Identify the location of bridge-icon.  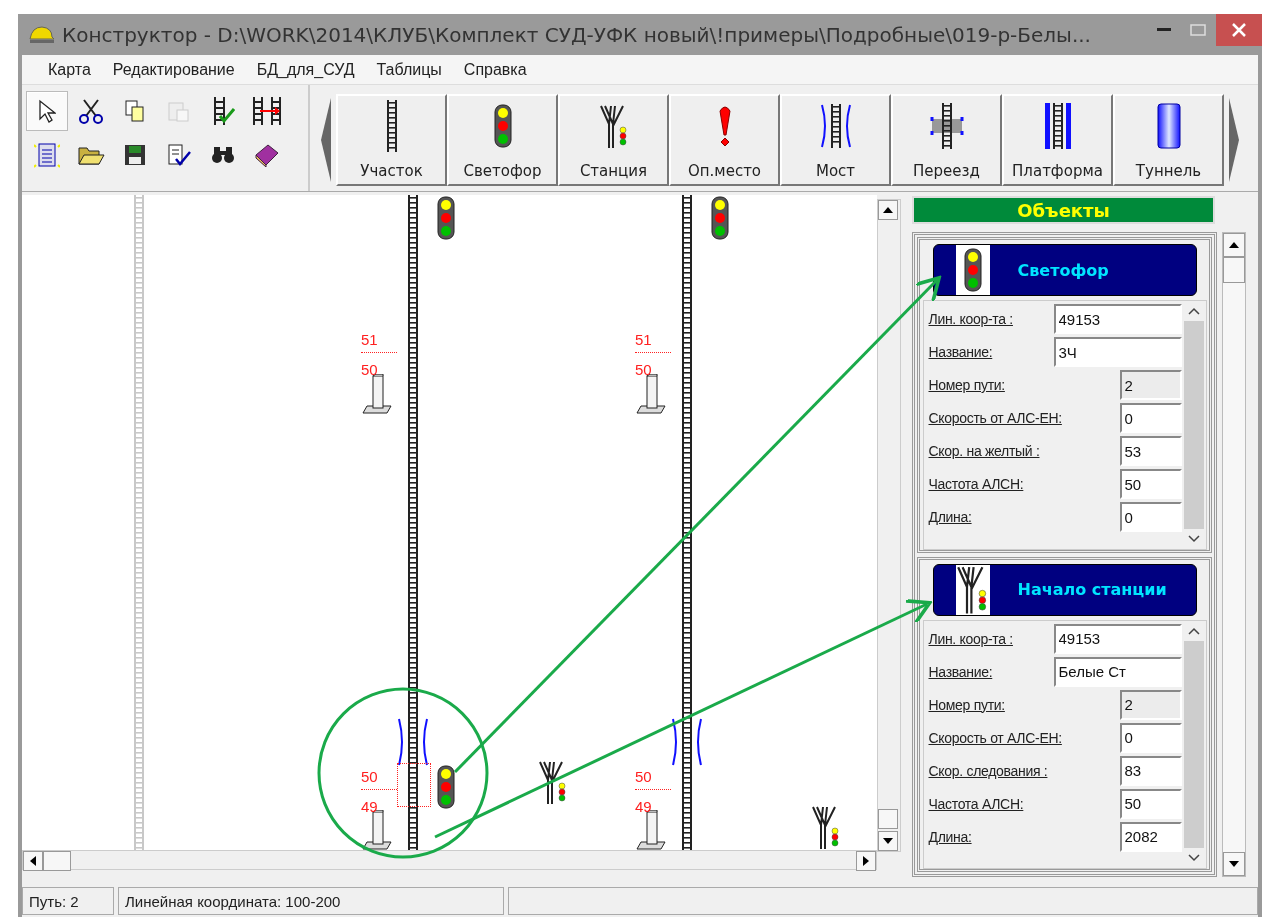
(835, 126).